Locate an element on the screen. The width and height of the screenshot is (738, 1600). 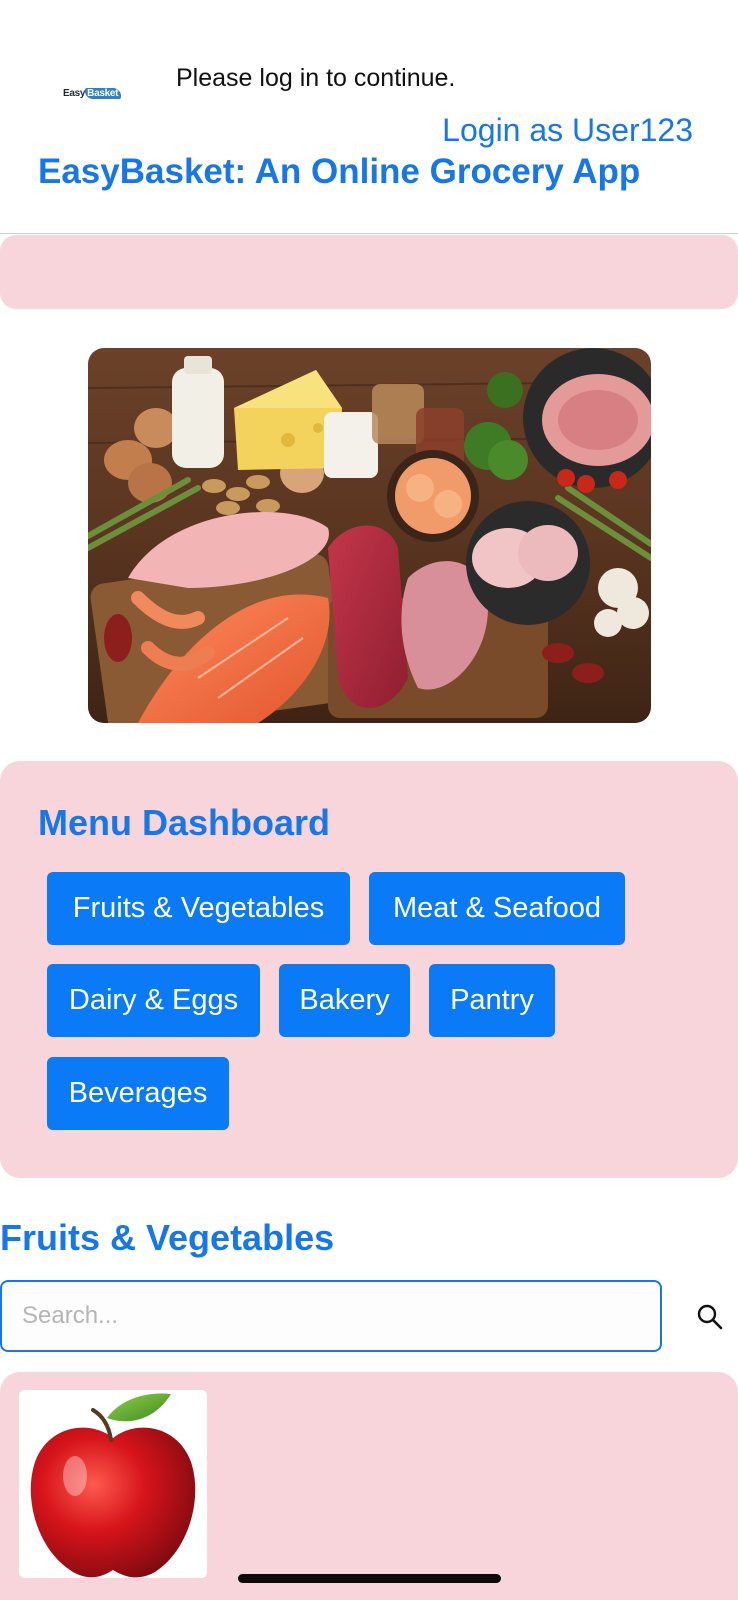
section-title: Fruits & Vegetables is located at coordinates (167, 1237).